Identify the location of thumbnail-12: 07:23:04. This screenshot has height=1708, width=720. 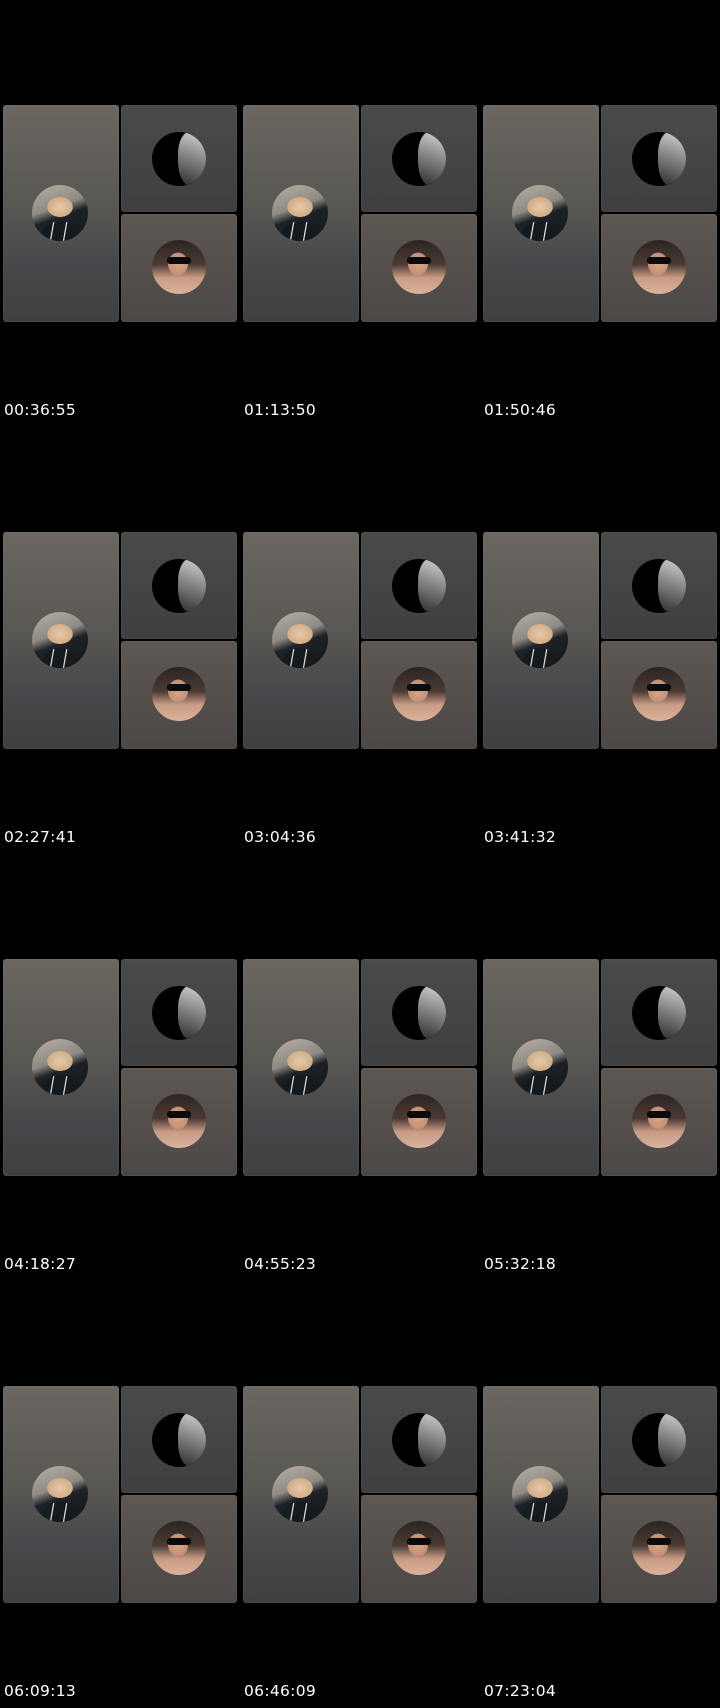
(598, 1494).